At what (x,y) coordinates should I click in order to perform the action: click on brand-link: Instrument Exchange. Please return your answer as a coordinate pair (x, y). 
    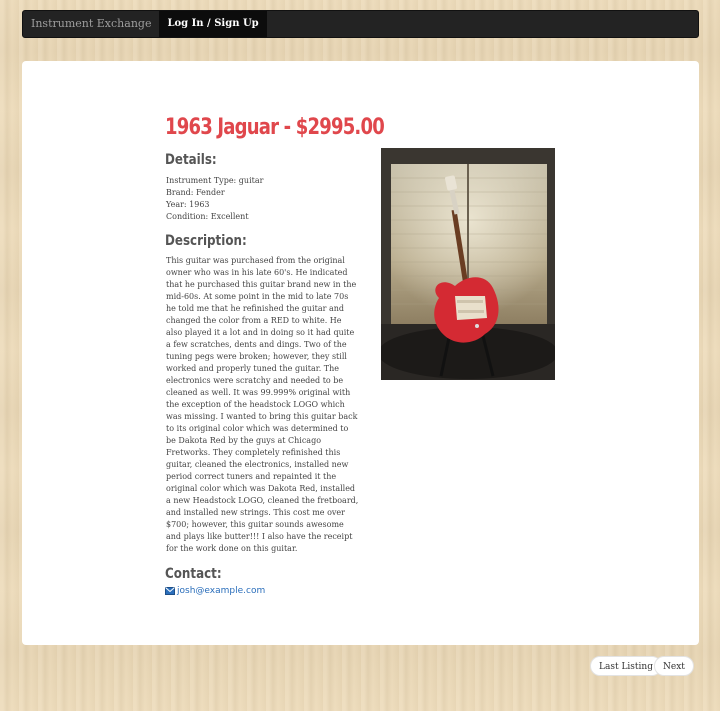
    Looking at the image, I should click on (91, 24).